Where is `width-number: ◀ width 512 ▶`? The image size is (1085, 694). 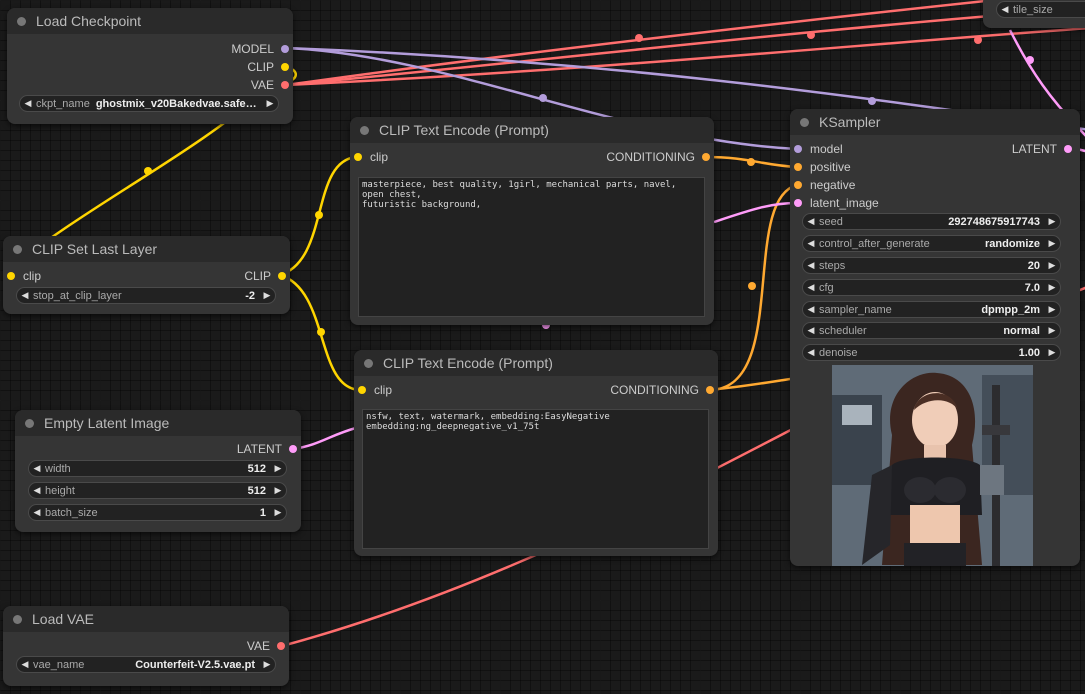 width-number: ◀ width 512 ▶ is located at coordinates (157, 468).